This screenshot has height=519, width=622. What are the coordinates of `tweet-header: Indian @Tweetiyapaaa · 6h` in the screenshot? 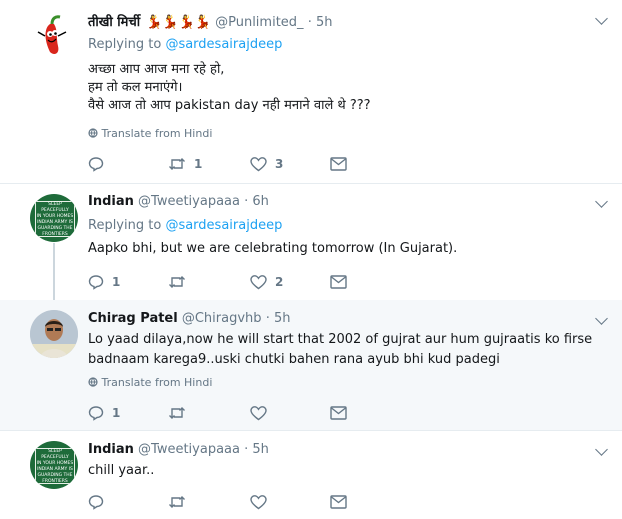 It's located at (178, 201).